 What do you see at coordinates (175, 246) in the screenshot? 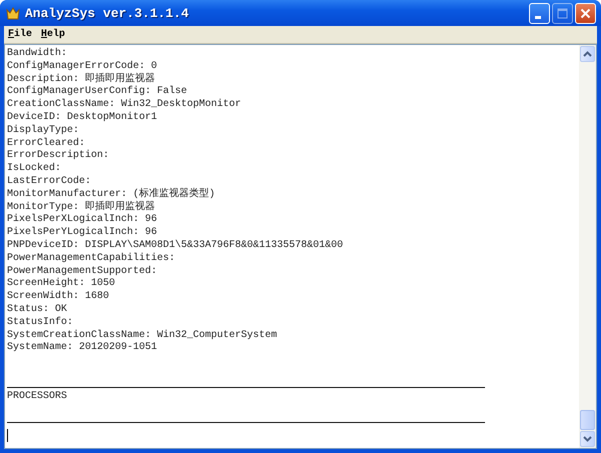
I see `text-line: PNPDeviceID: DISPLAY\SAM08D1\5&33A796F8&0&11335578&01&00` at bounding box center [175, 246].